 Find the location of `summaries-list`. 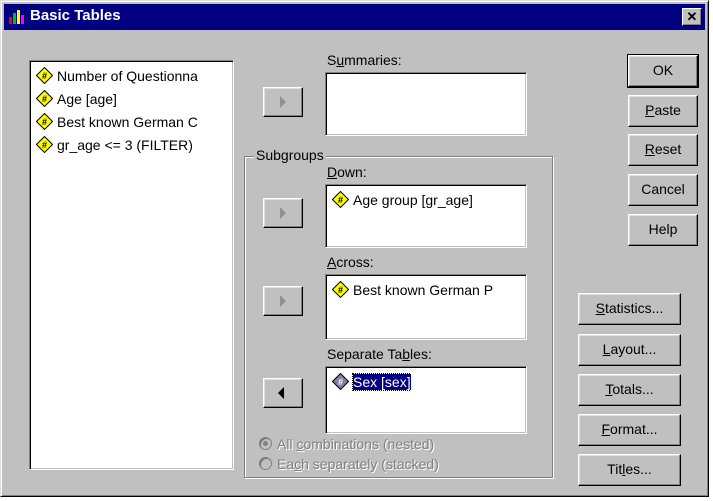

summaries-list is located at coordinates (426, 104).